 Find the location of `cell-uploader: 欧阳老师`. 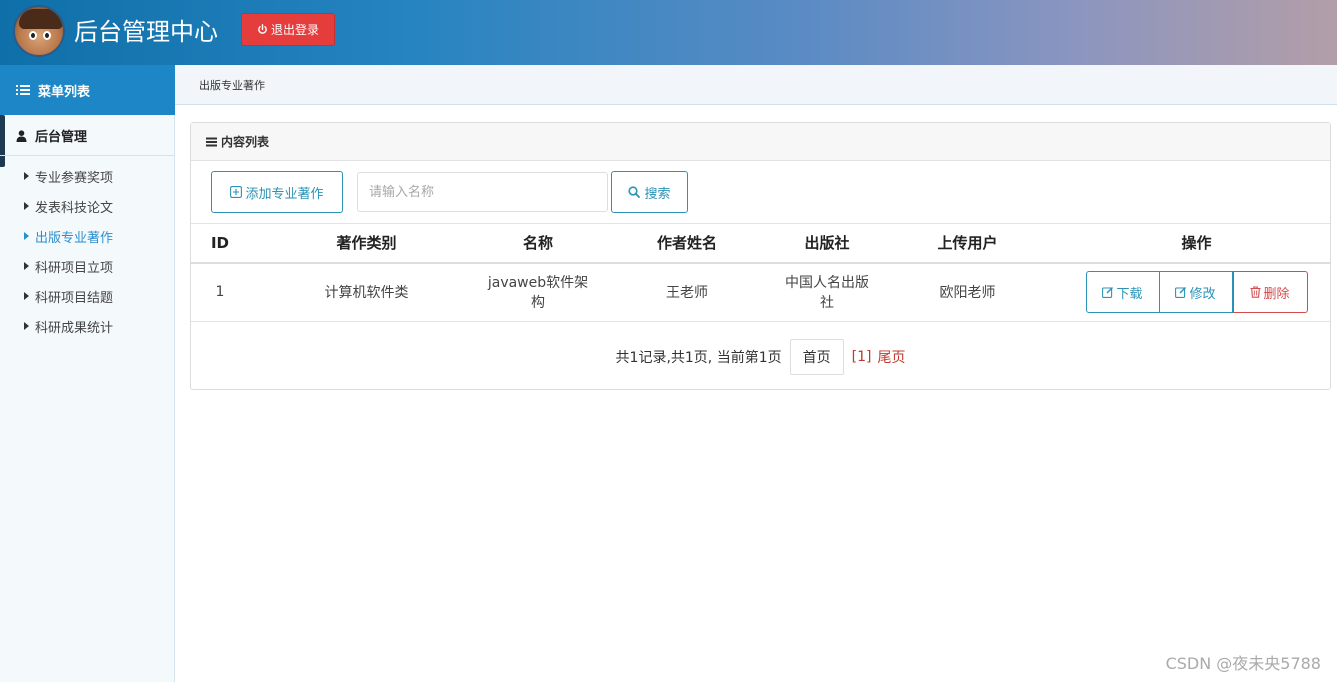

cell-uploader: 欧阳老师 is located at coordinates (967, 292).